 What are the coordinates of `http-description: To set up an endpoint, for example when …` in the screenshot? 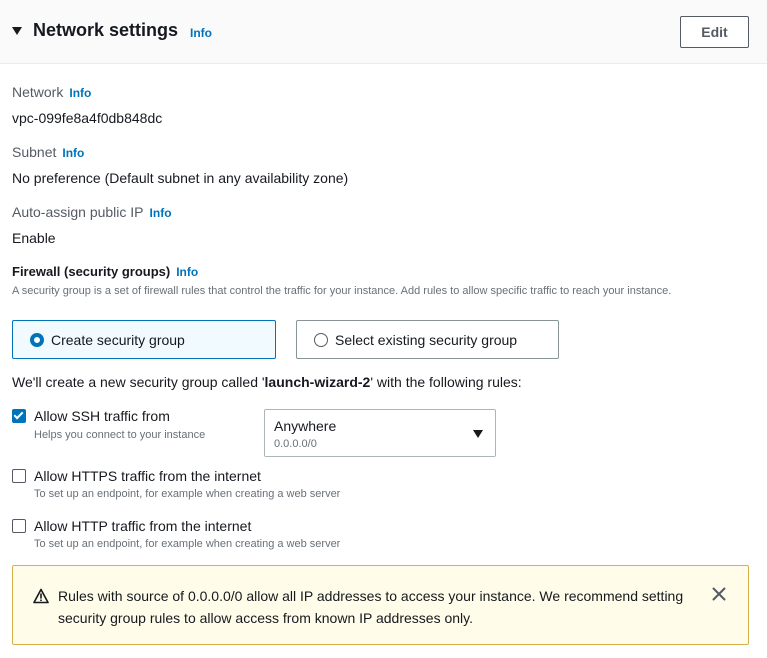 It's located at (187, 544).